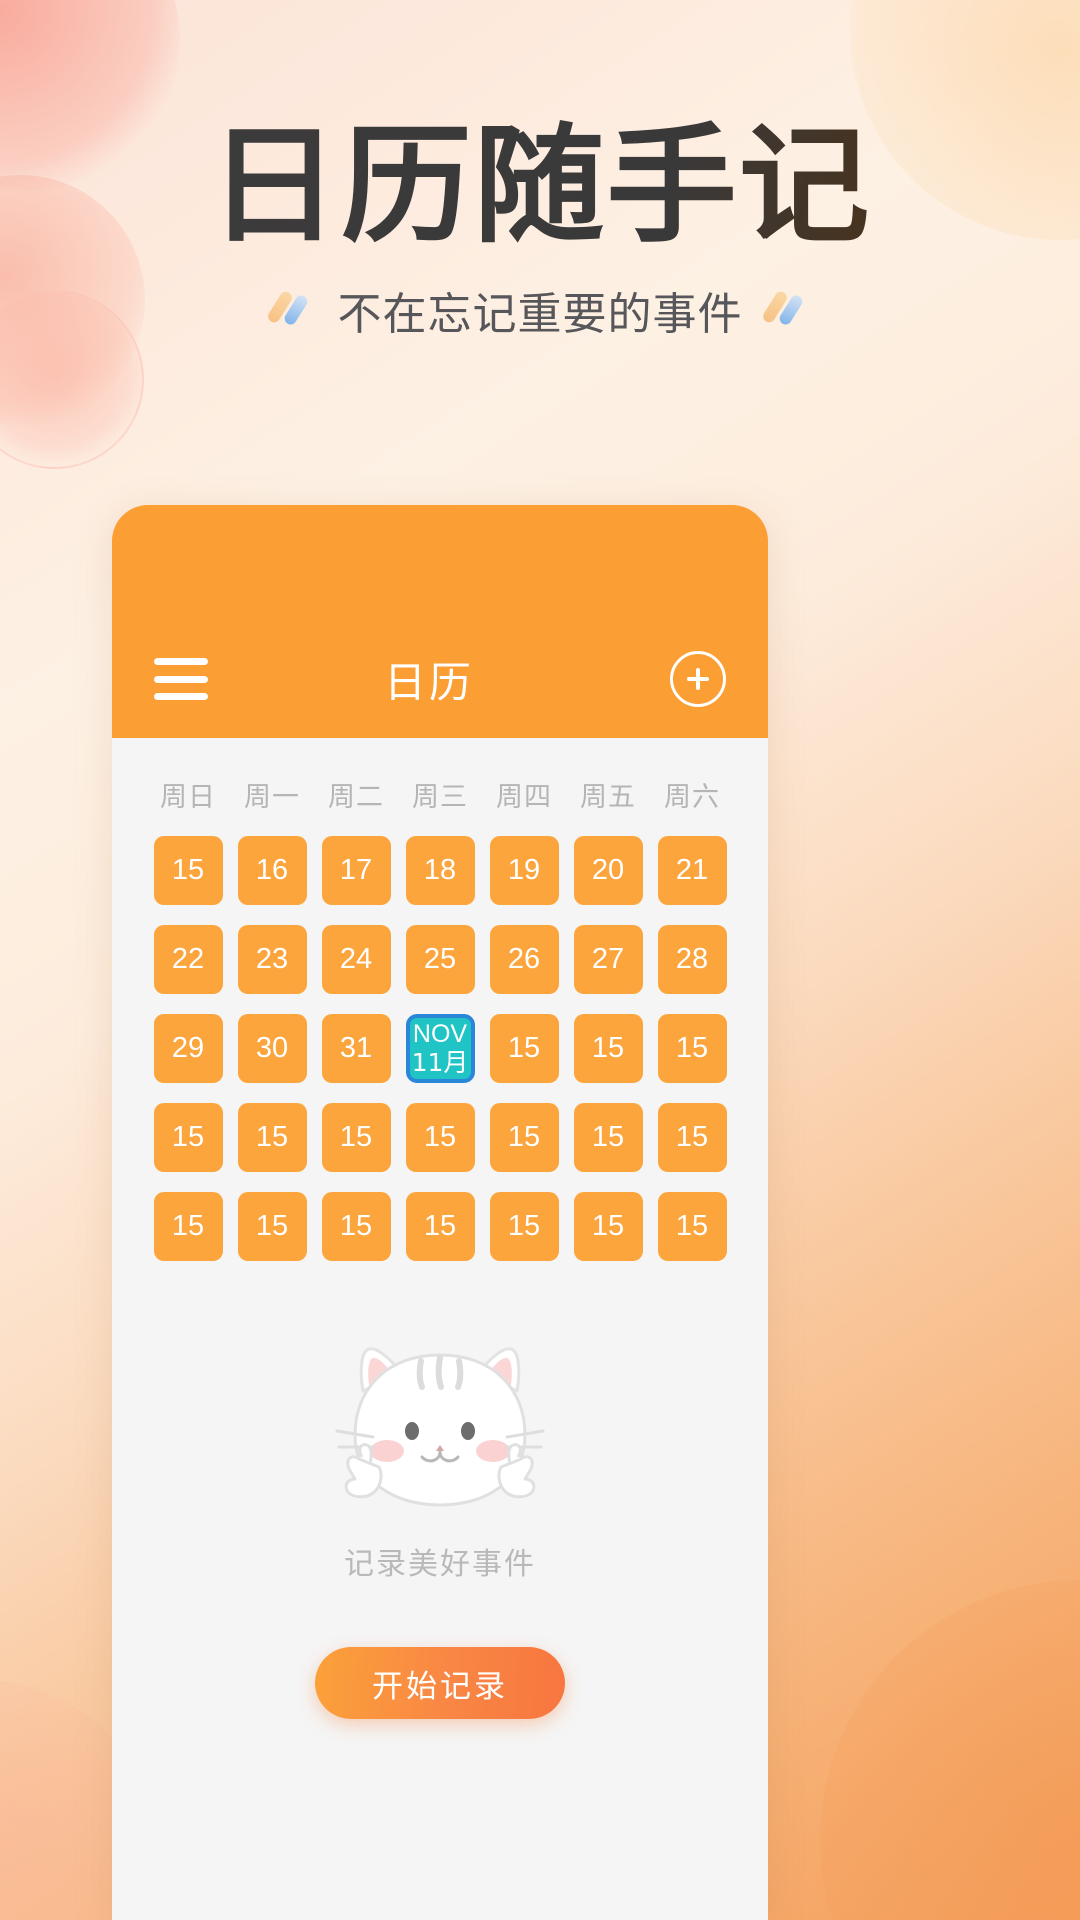 The image size is (1080, 1920). What do you see at coordinates (188, 1048) in the screenshot?
I see `calendar-day-cell: 29` at bounding box center [188, 1048].